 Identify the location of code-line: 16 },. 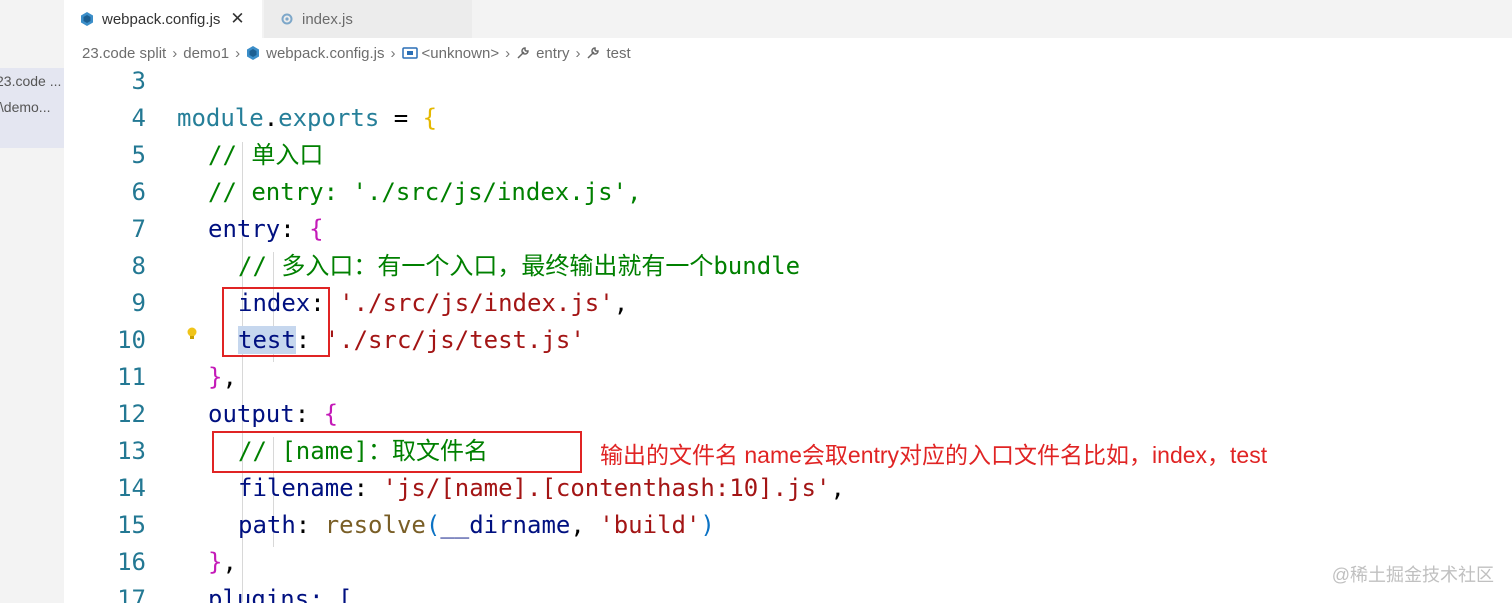
(788, 562).